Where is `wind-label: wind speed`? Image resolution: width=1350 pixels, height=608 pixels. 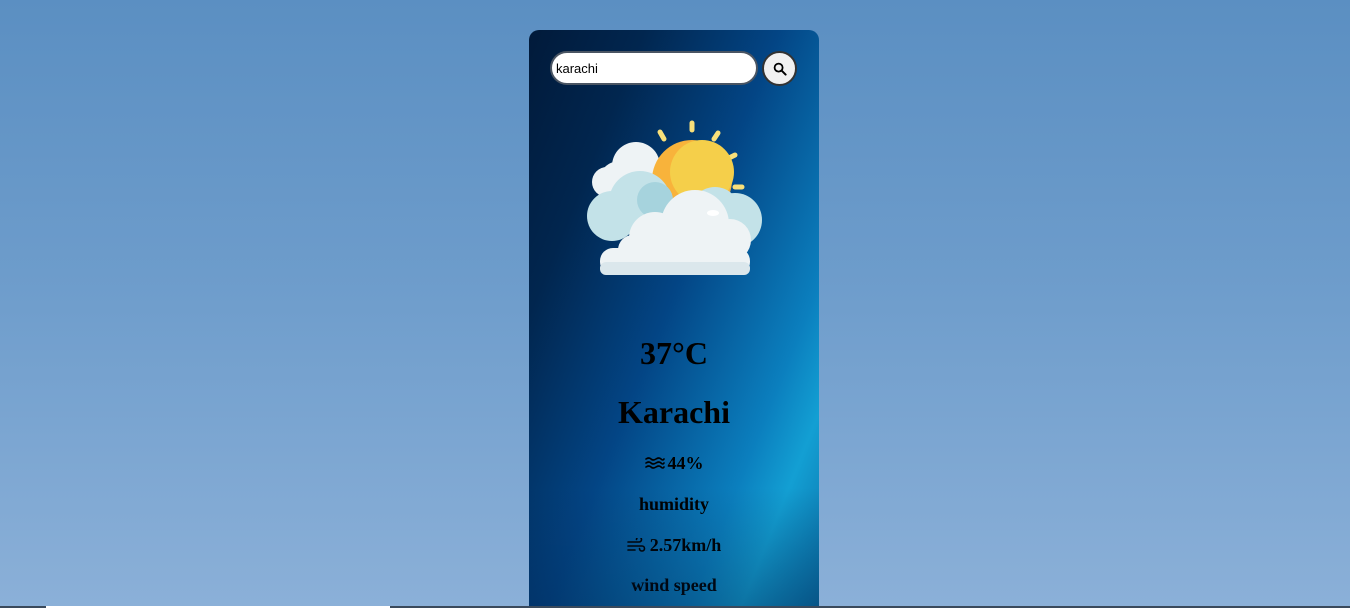
wind-label: wind speed is located at coordinates (674, 585).